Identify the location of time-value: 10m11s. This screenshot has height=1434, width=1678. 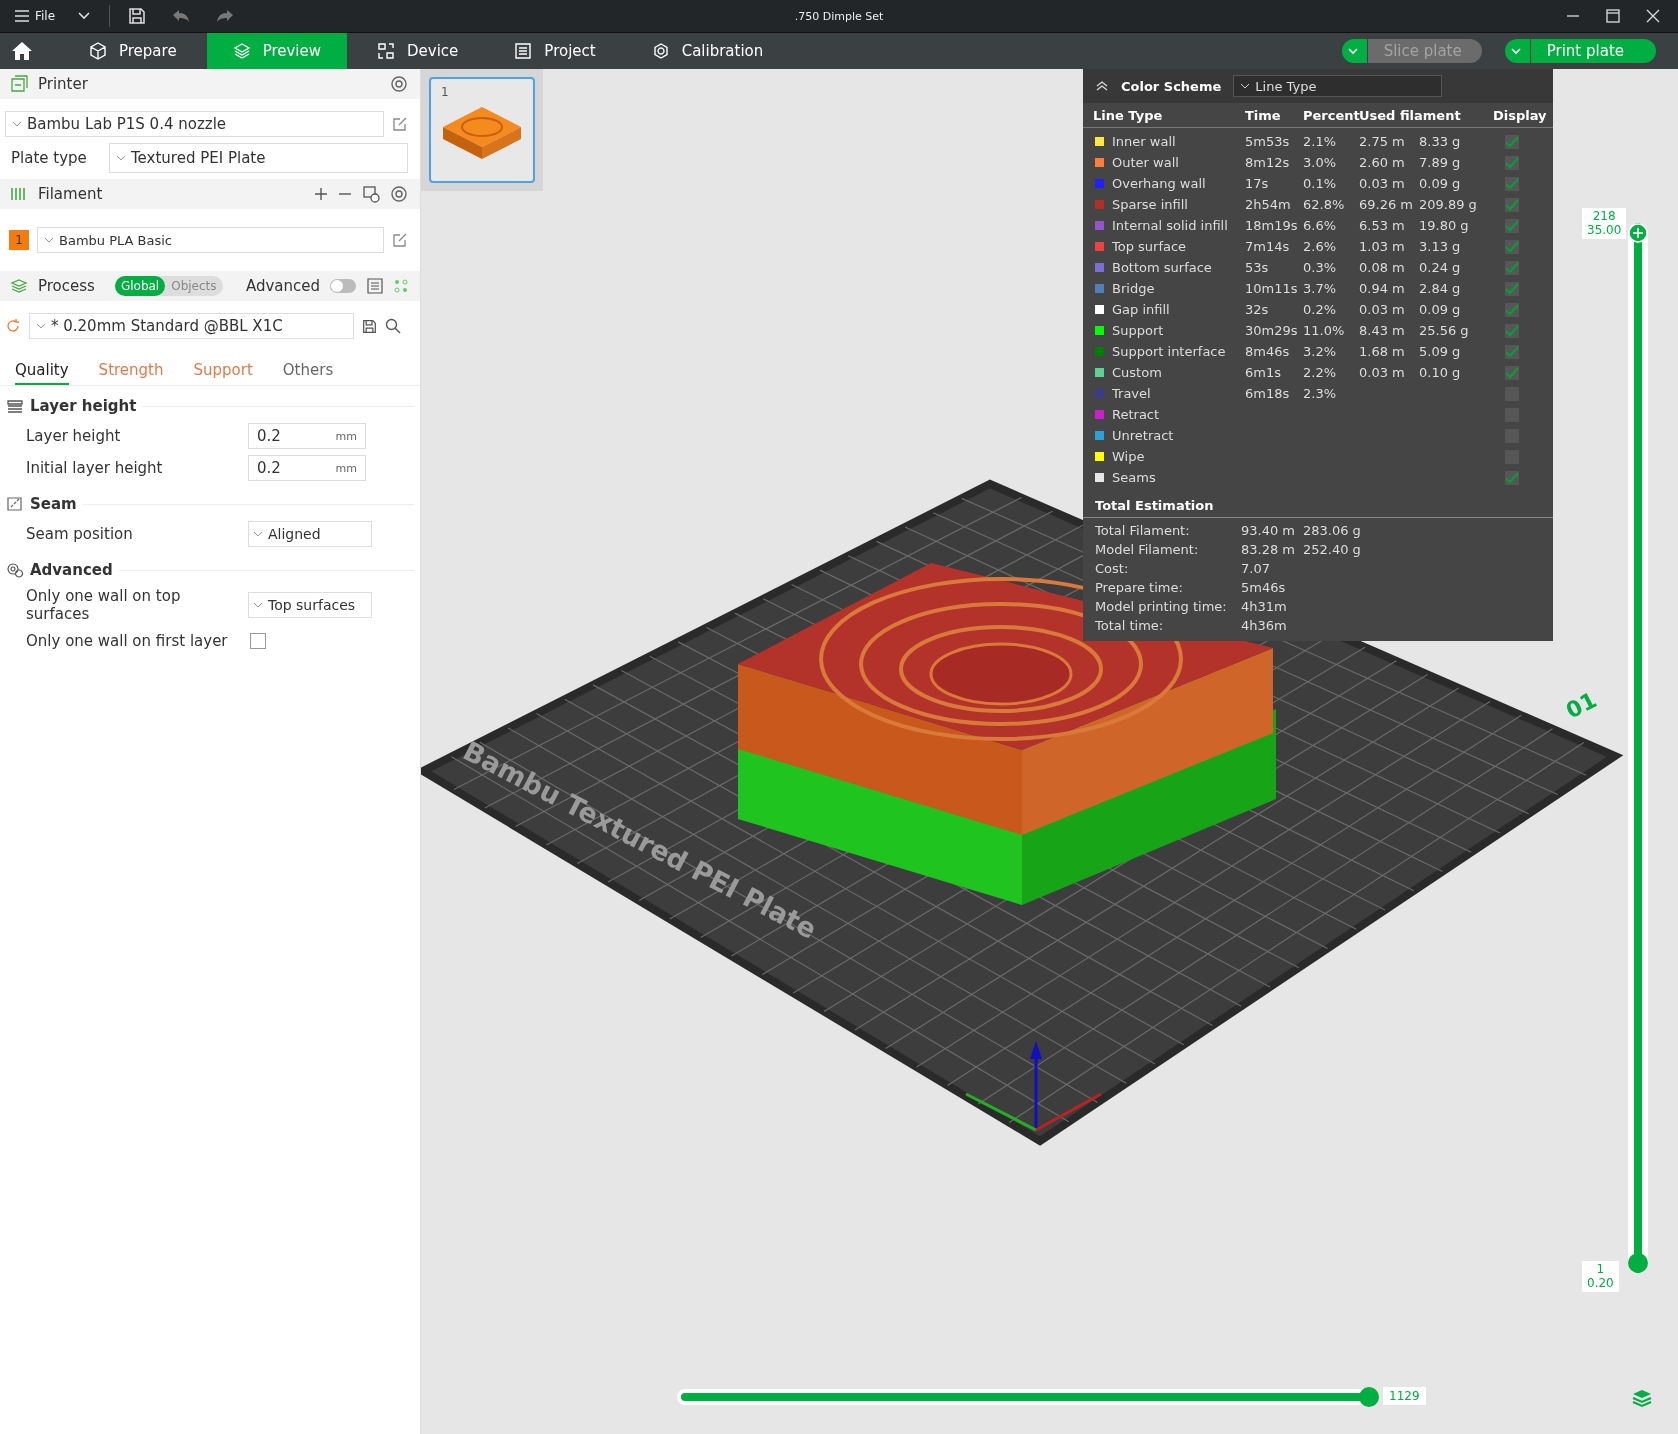
(1271, 288).